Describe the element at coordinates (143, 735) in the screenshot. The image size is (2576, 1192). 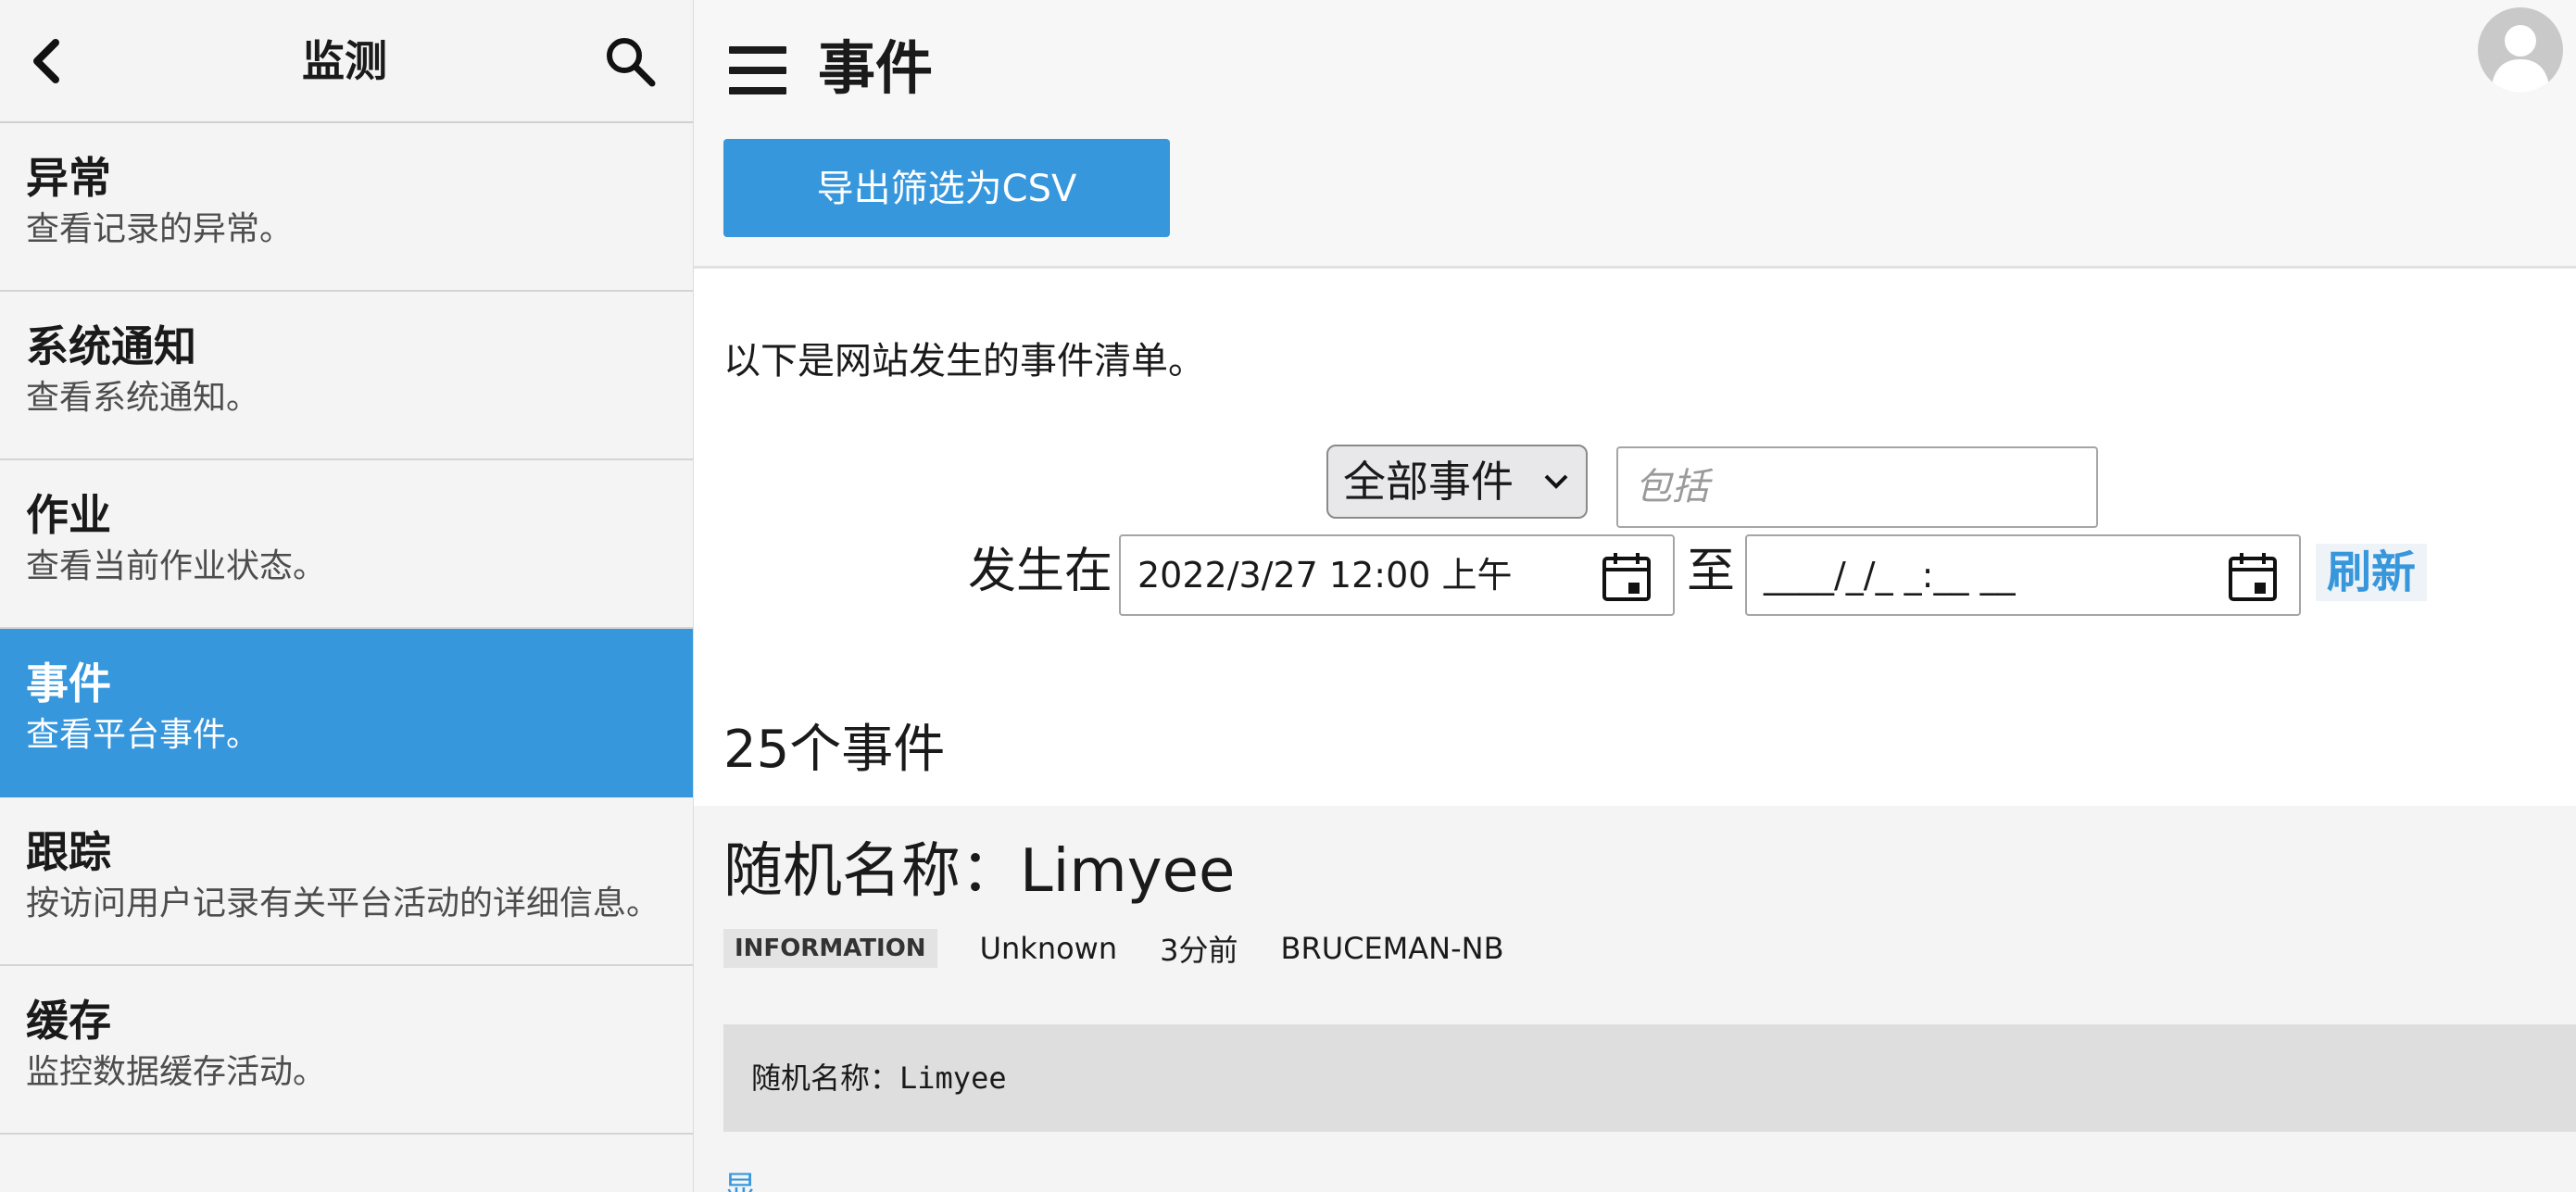
I see `sidebar-item-desc: 查看平台事件。` at that location.